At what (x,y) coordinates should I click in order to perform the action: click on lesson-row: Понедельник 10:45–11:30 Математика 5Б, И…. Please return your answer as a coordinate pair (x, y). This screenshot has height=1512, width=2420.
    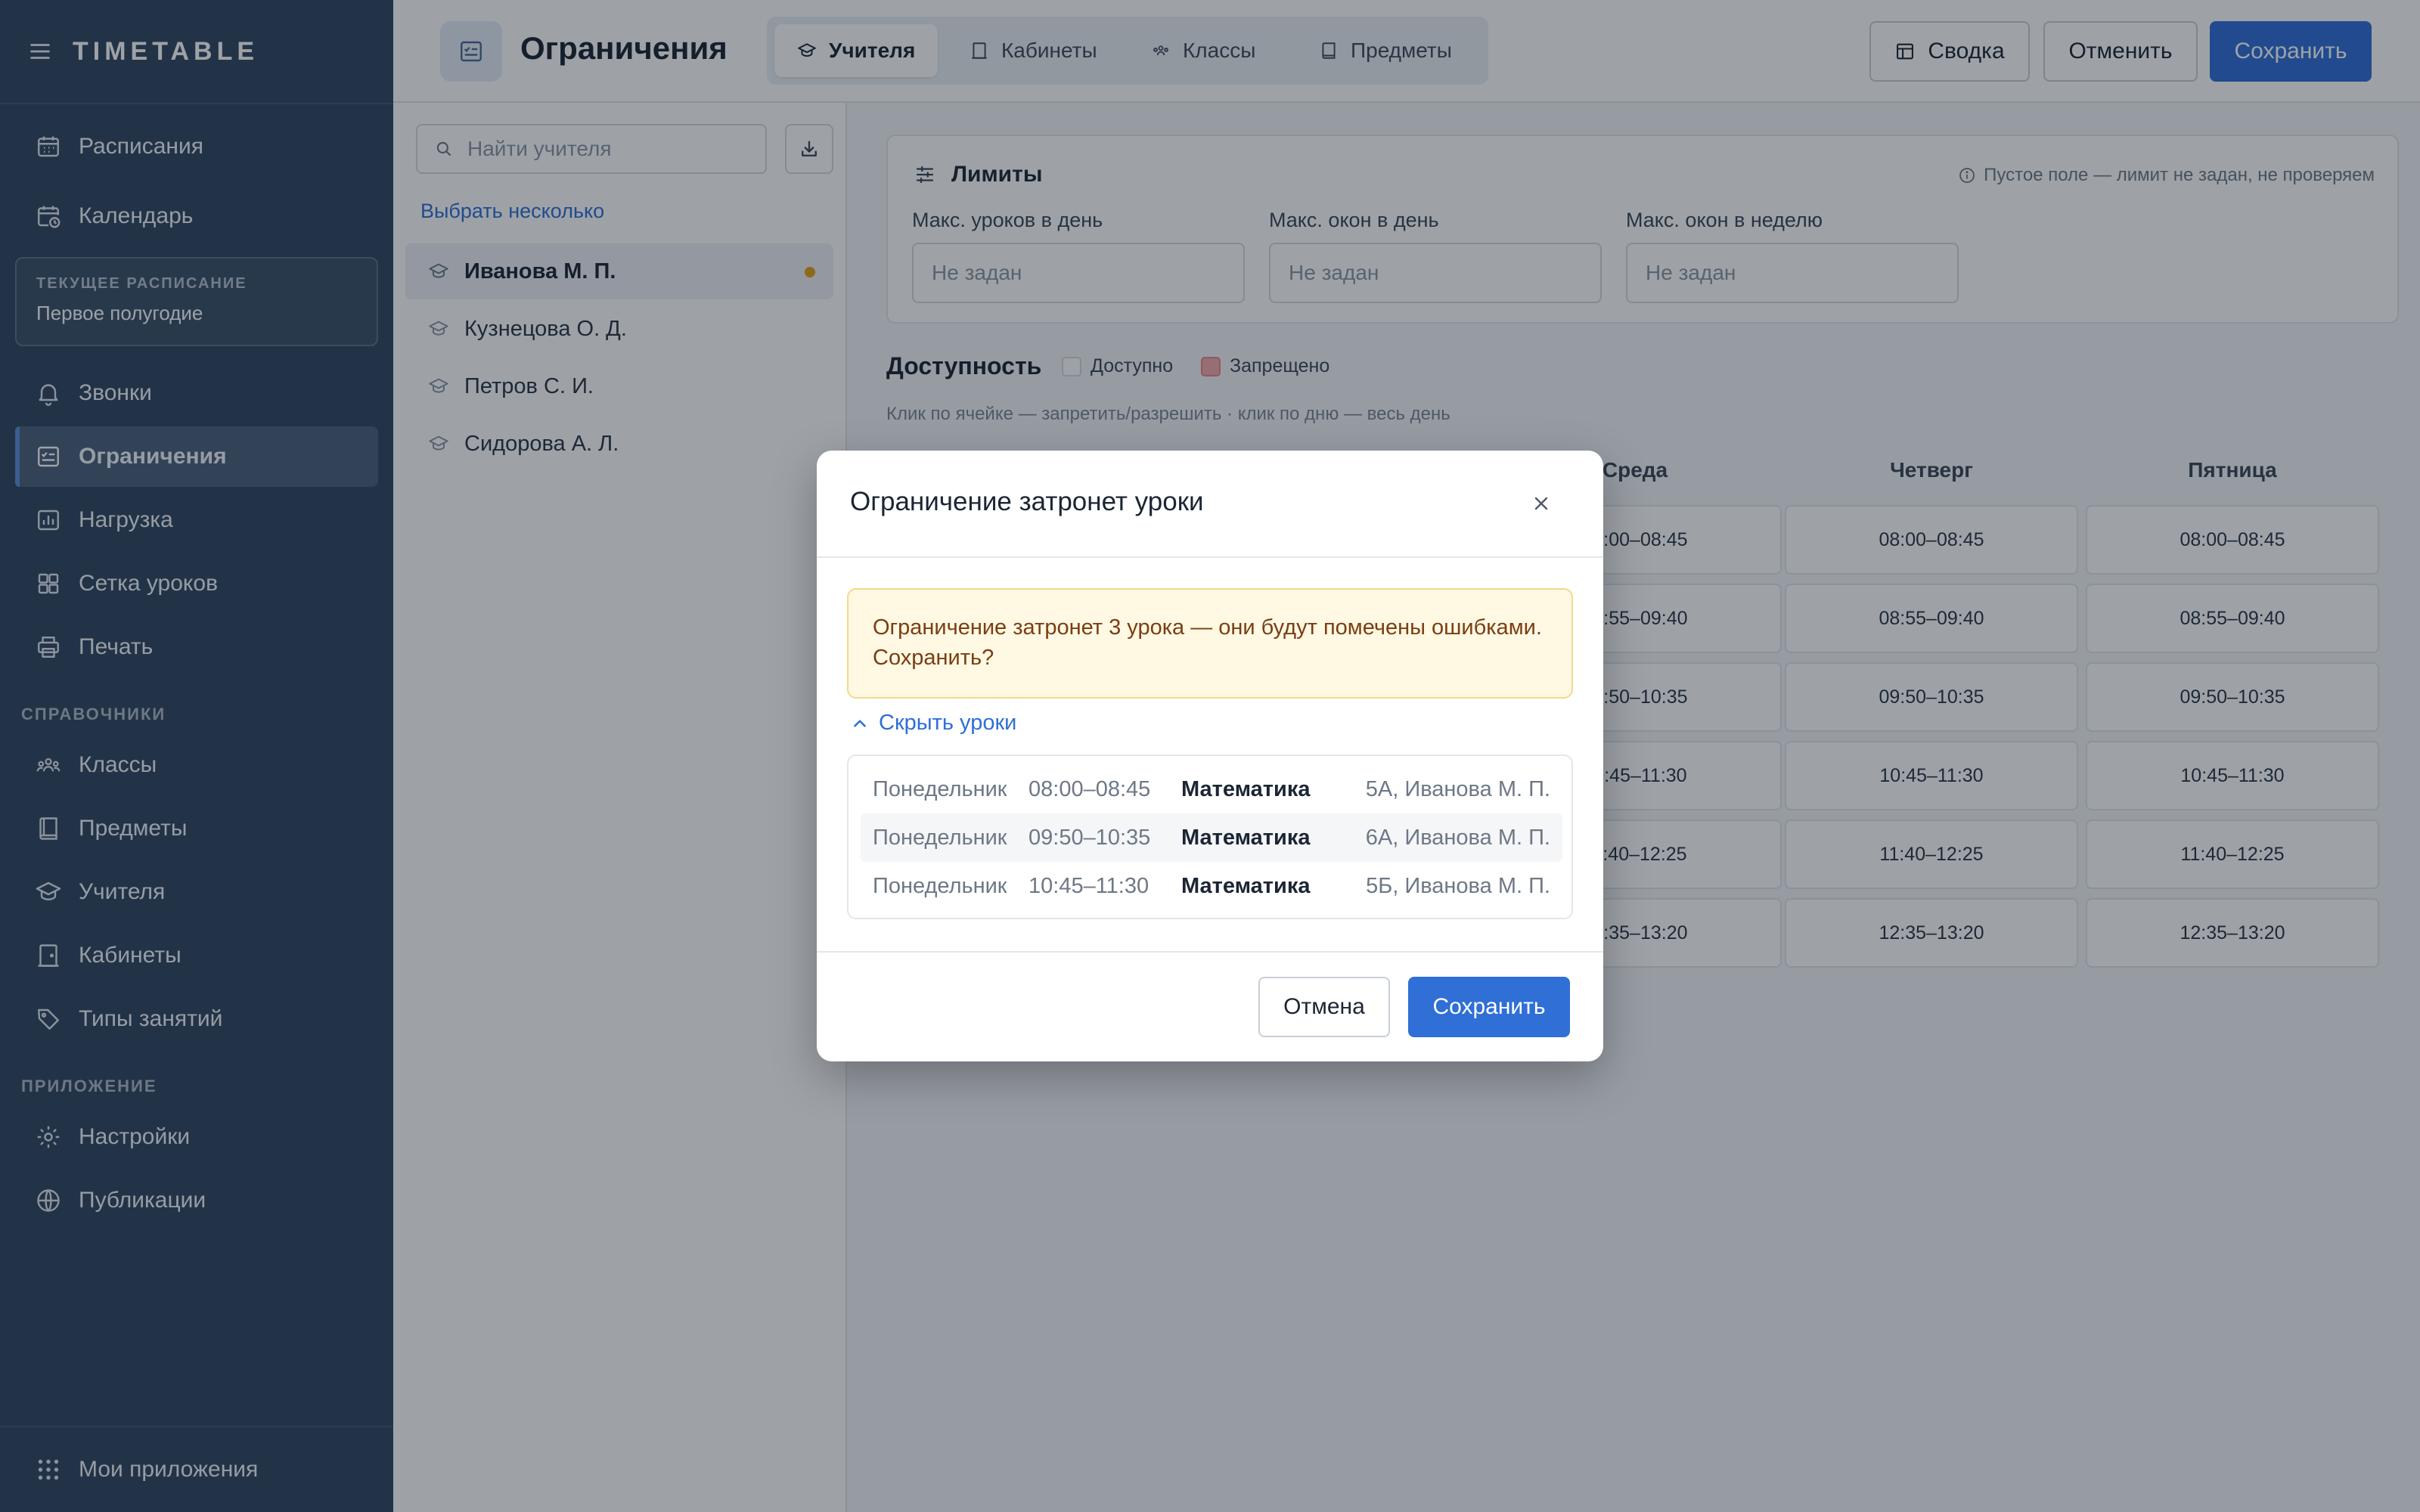
    Looking at the image, I should click on (1211, 886).